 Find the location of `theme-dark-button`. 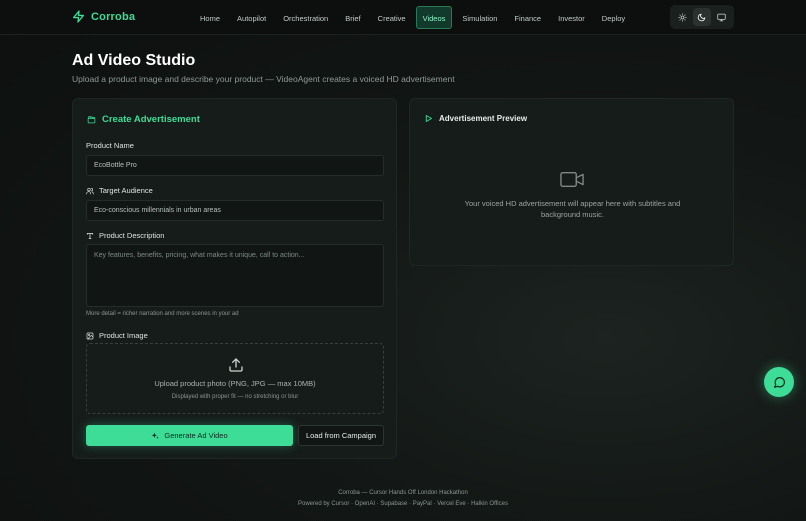

theme-dark-button is located at coordinates (701, 17).